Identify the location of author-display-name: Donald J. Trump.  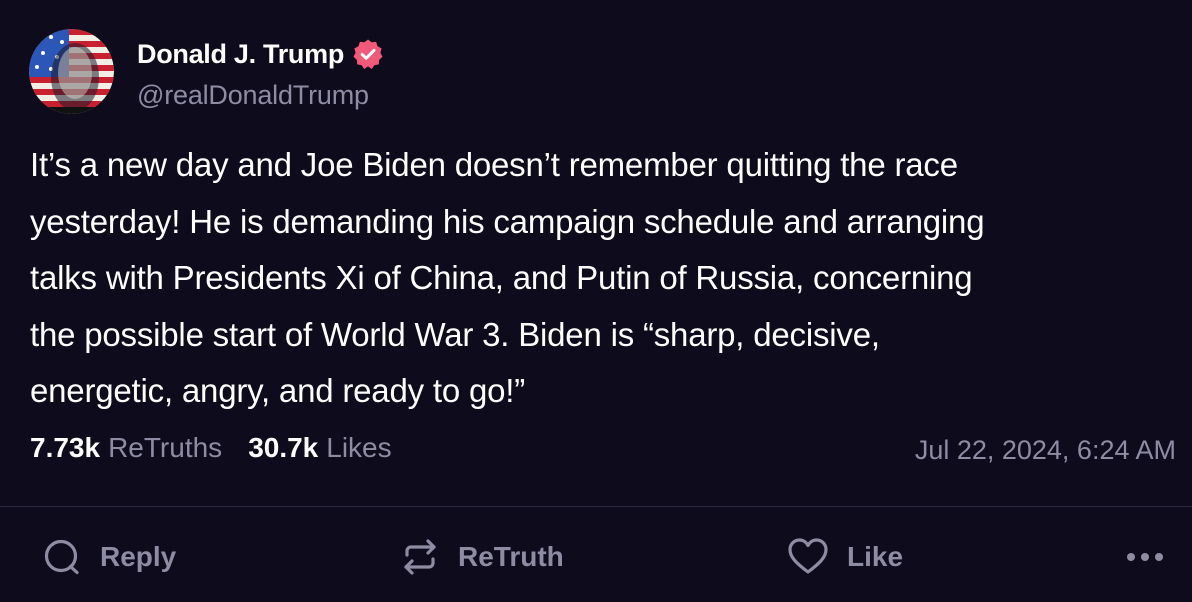
(240, 54).